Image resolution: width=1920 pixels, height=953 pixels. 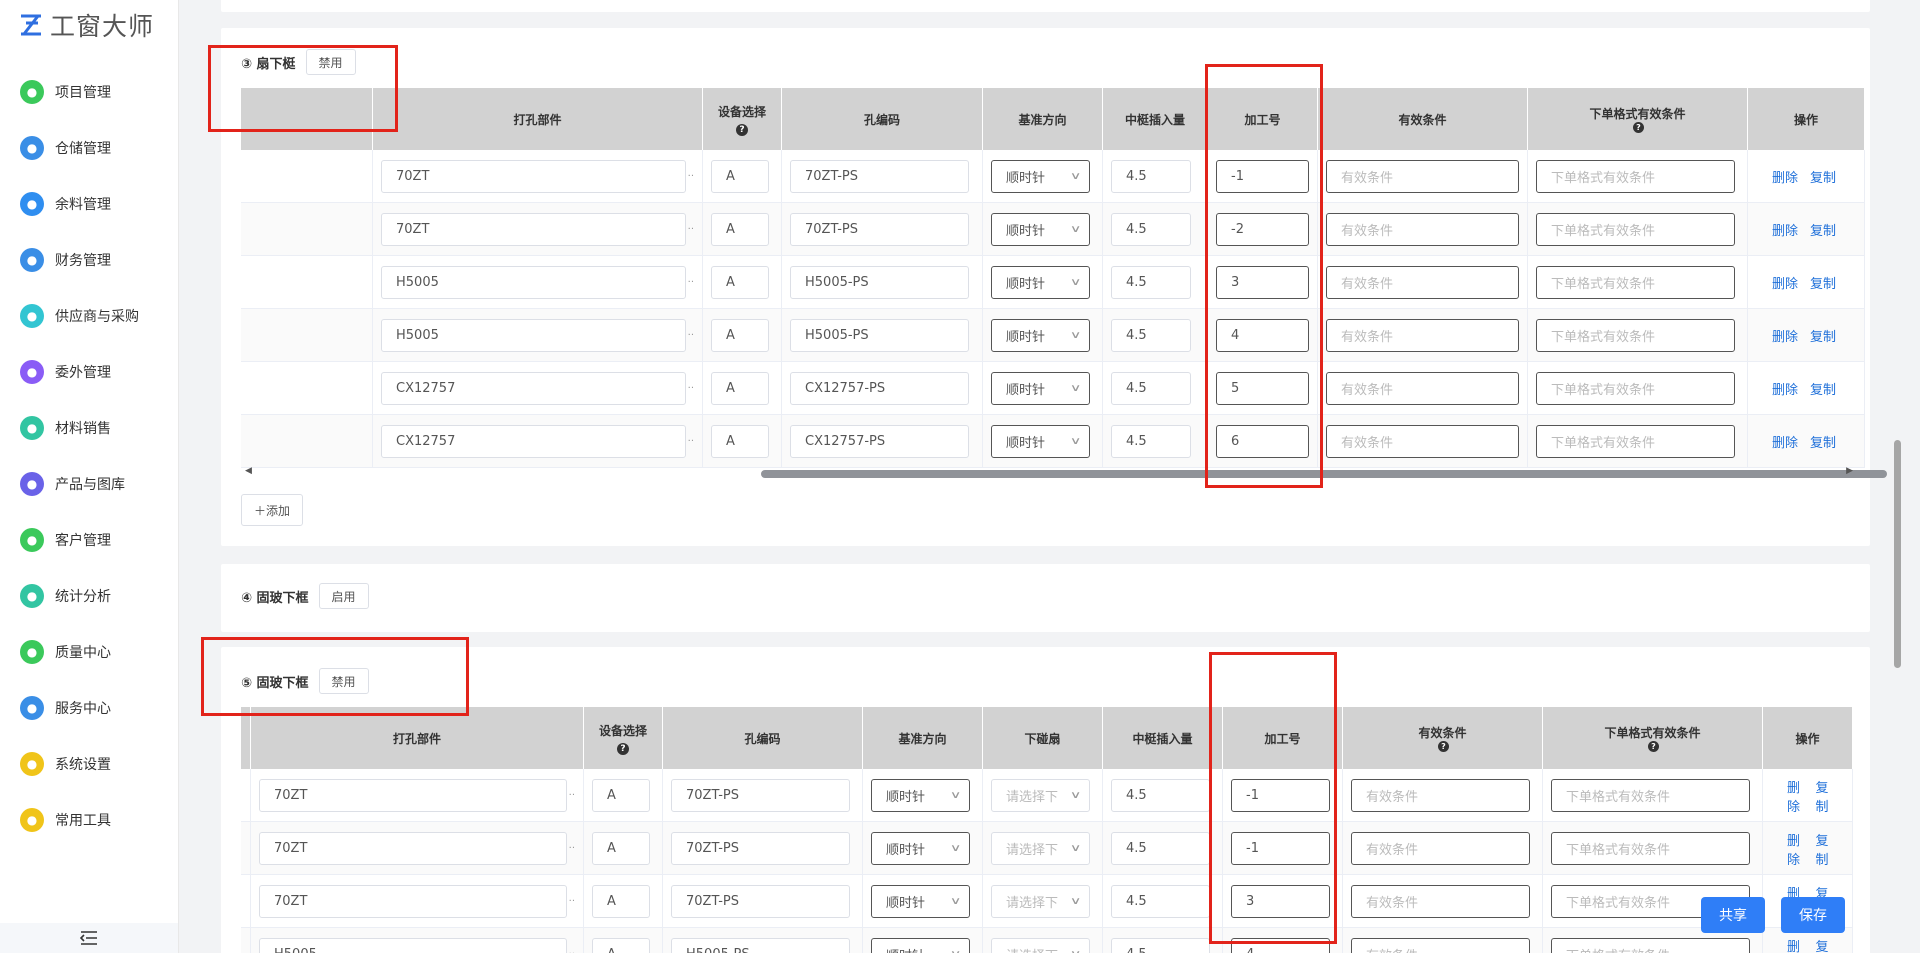 What do you see at coordinates (89, 708) in the screenshot?
I see `sidebar-item: ● 服务中心` at bounding box center [89, 708].